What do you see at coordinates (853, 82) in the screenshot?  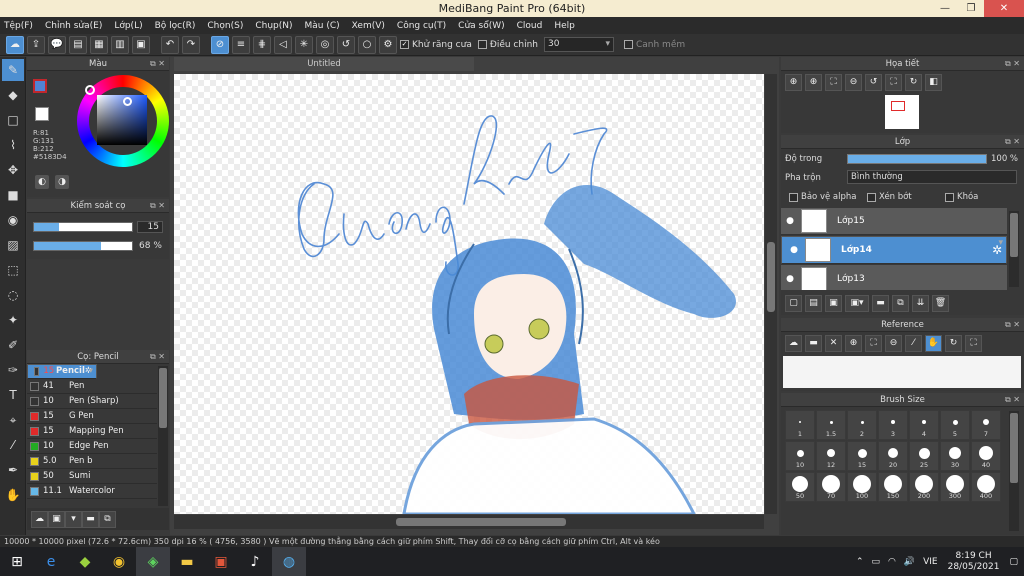 I see `zoom-out-icon: ⊖` at bounding box center [853, 82].